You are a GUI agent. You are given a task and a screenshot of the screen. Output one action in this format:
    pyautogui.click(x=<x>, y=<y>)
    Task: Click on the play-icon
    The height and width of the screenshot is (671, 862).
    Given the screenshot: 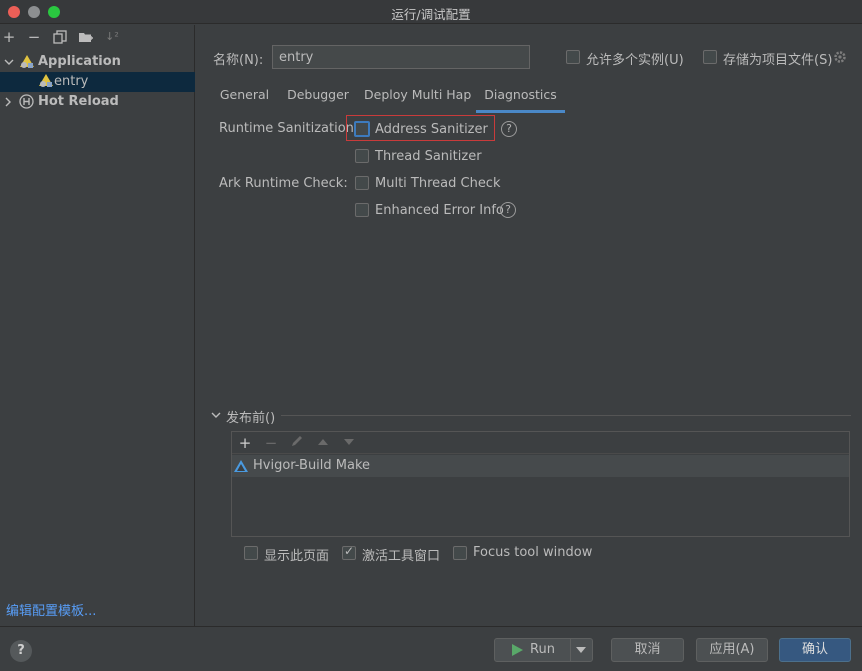 What is the action you would take?
    pyautogui.click(x=517, y=650)
    